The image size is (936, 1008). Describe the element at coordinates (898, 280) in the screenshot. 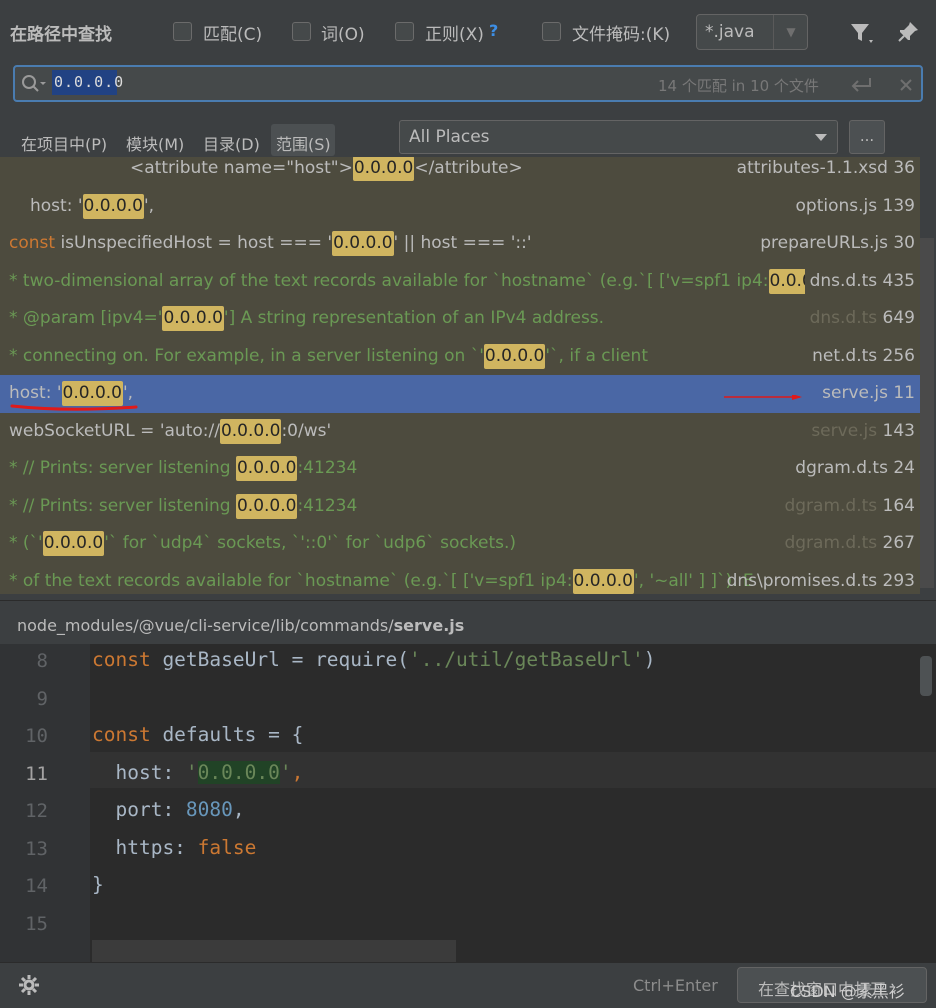

I see `result-line-number: 435` at that location.